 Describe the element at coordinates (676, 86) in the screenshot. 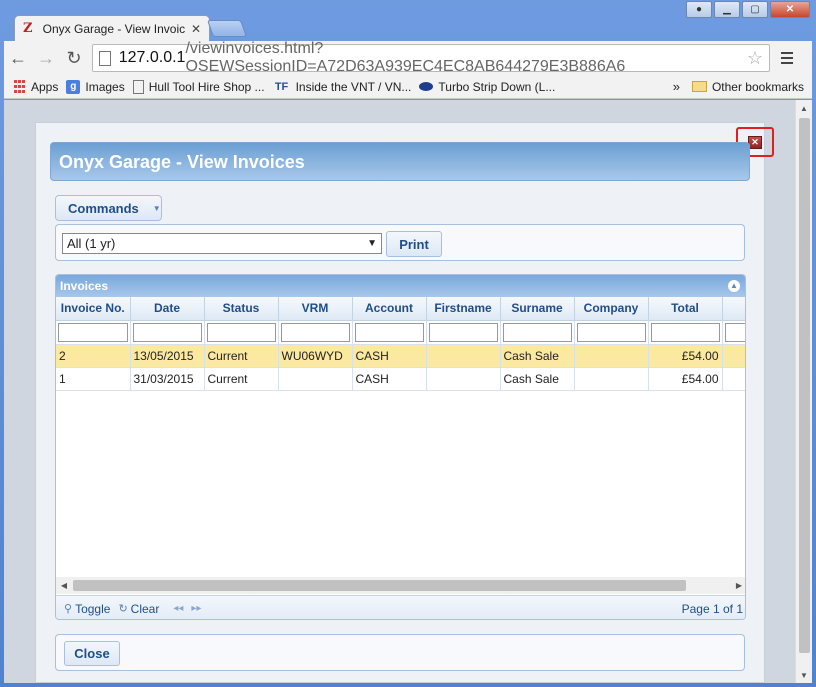

I see `bookmarks-overflow-icon: »` at that location.